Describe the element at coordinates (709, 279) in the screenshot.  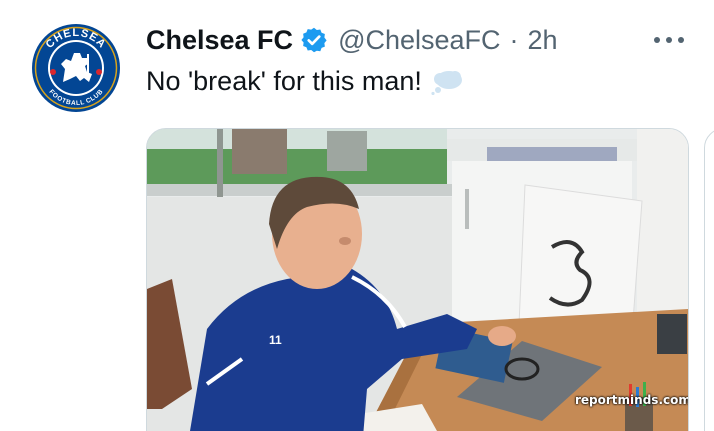
I see `next-media-card-edge` at that location.